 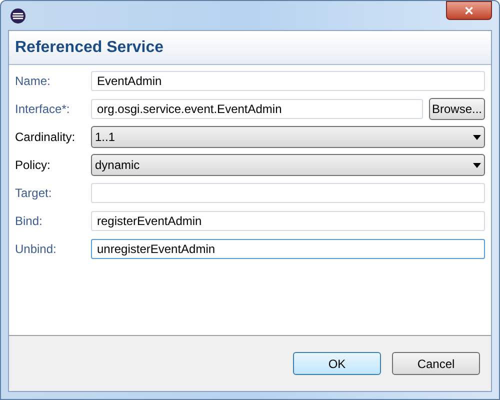 What do you see at coordinates (89, 48) in the screenshot?
I see `dialog-title: Referenced Service` at bounding box center [89, 48].